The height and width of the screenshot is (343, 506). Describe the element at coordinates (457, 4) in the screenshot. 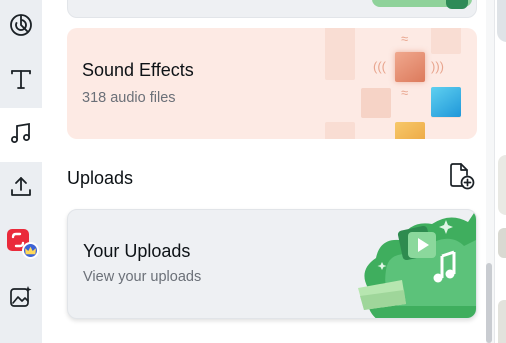

I see `card-illustration-shape` at that location.